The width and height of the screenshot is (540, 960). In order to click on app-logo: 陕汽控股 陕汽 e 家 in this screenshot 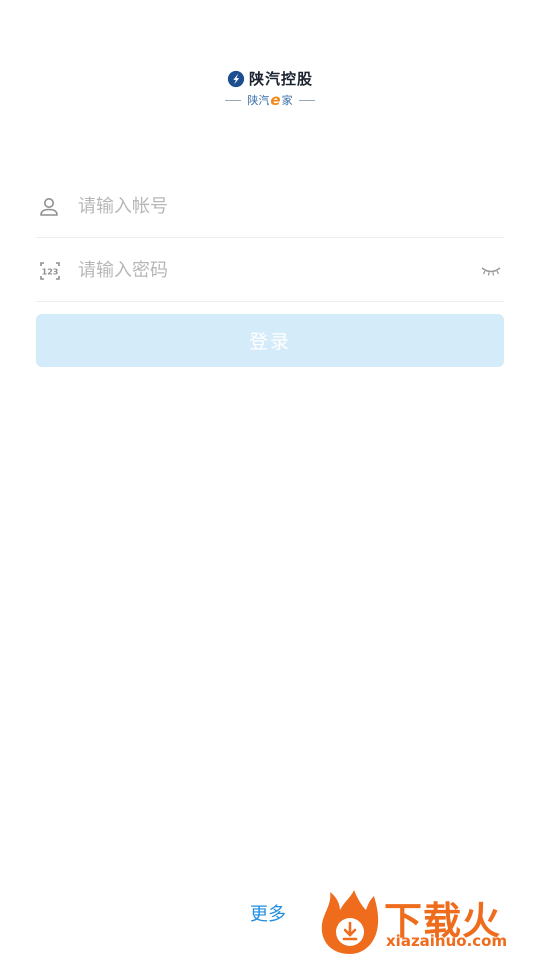, I will do `click(270, 88)`.